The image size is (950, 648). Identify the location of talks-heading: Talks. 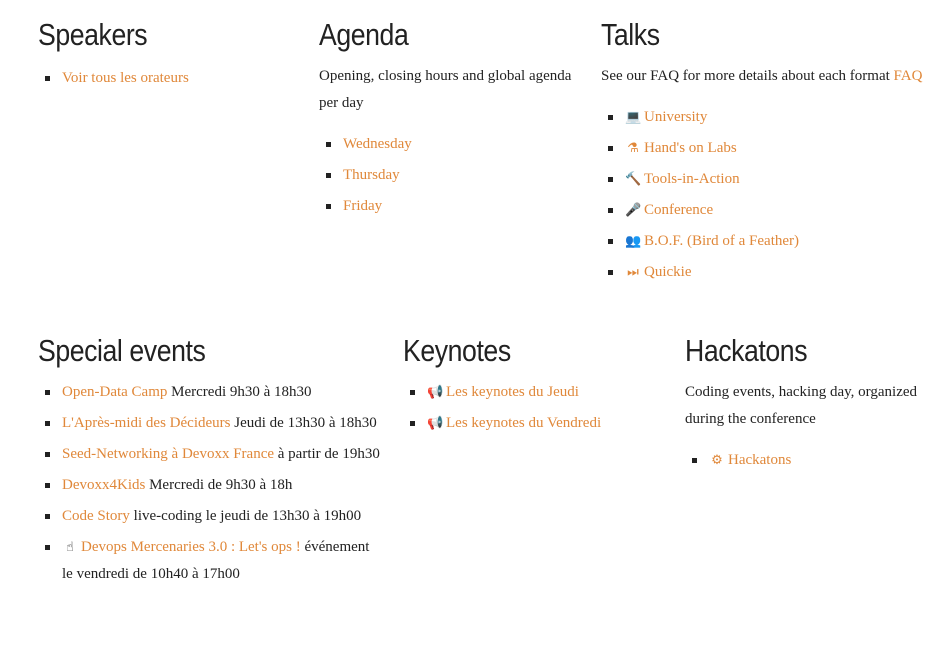
(630, 34).